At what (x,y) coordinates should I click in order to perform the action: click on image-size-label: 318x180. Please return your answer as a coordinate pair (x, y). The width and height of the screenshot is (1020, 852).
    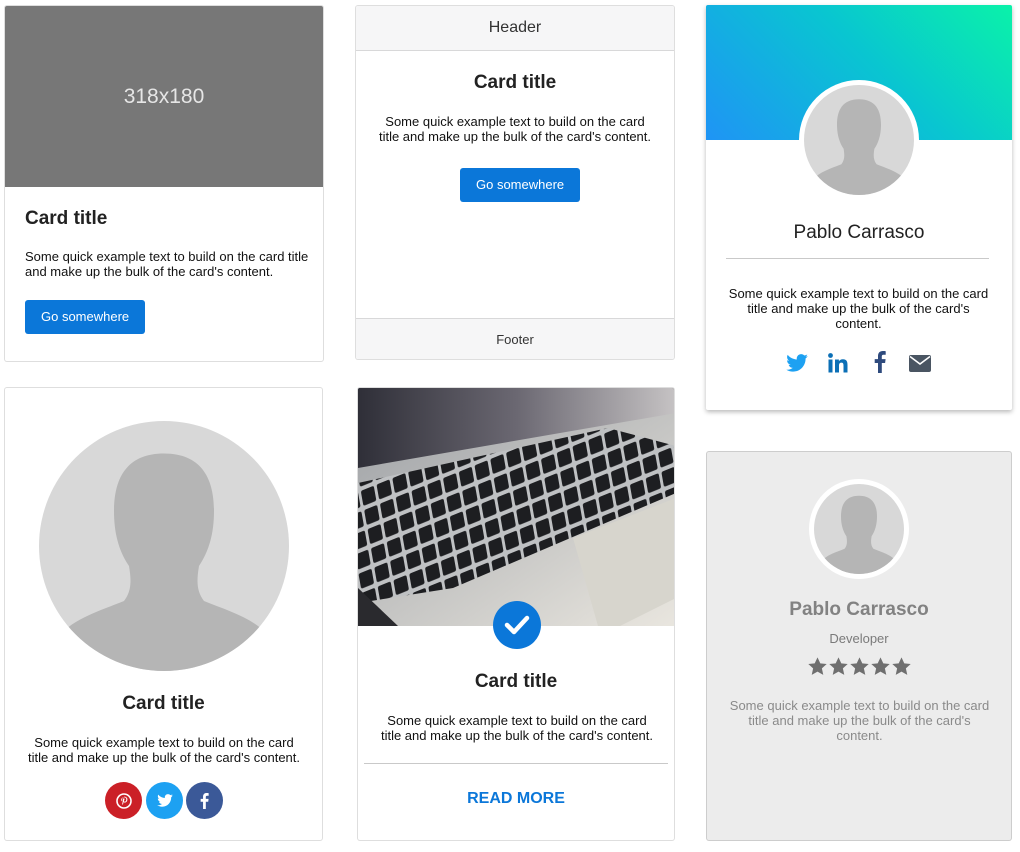
    Looking at the image, I should click on (164, 96).